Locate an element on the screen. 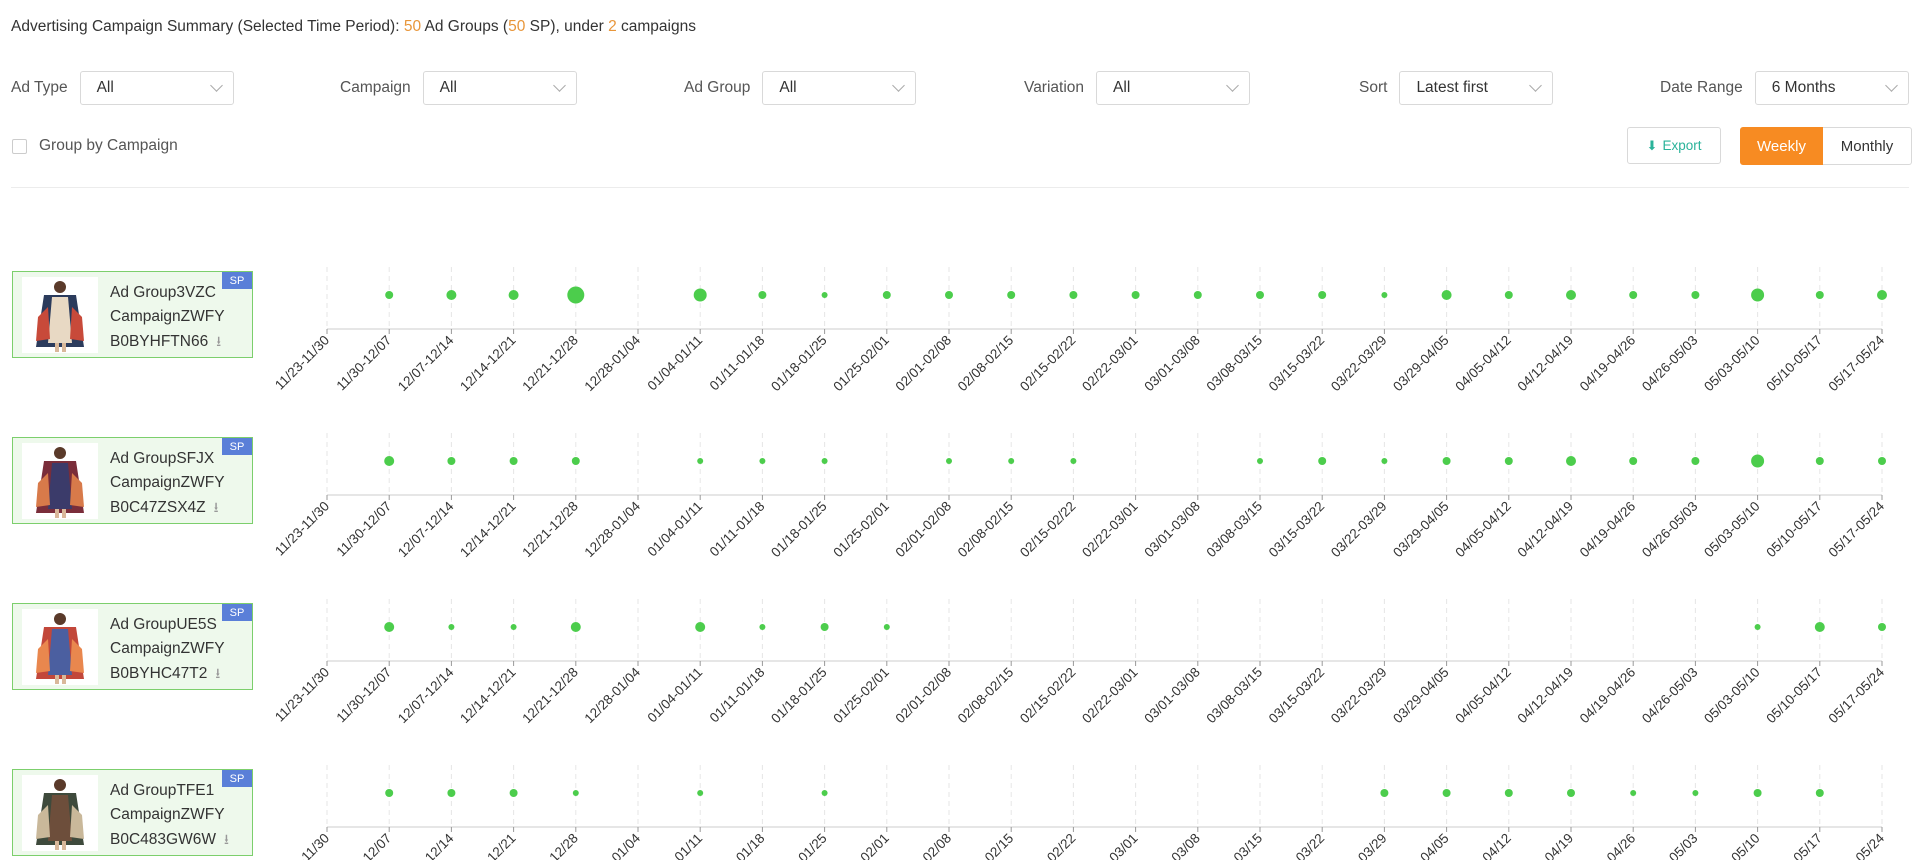  week-tick-label: 05/10-05/17 is located at coordinates (1794, 364).